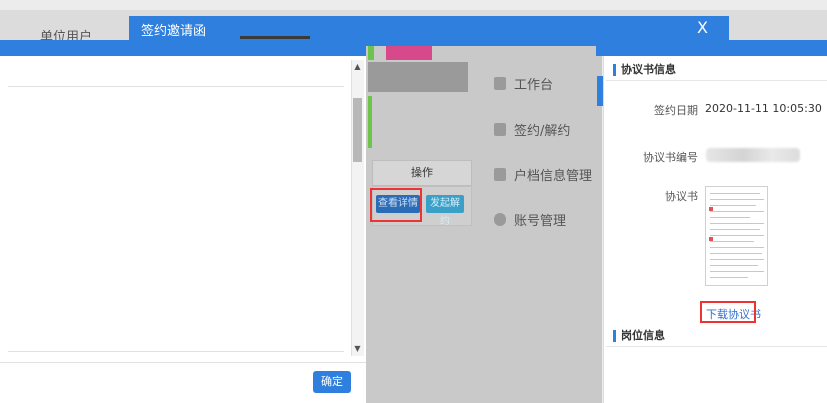 The image size is (827, 403). What do you see at coordinates (540, 221) in the screenshot?
I see `nav-item-label: 账号管理` at bounding box center [540, 221].